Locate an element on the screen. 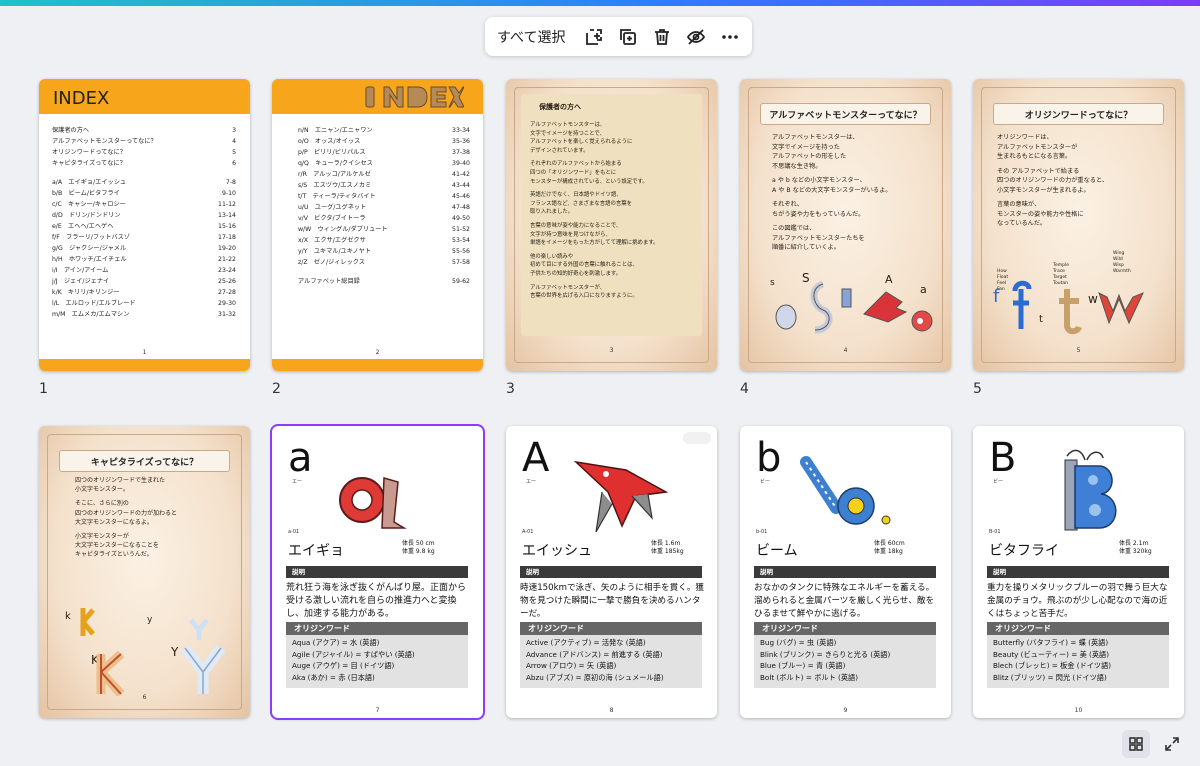 The image size is (1200, 766). card-stats: 体長 60cm 体重 18kg is located at coordinates (889, 548).